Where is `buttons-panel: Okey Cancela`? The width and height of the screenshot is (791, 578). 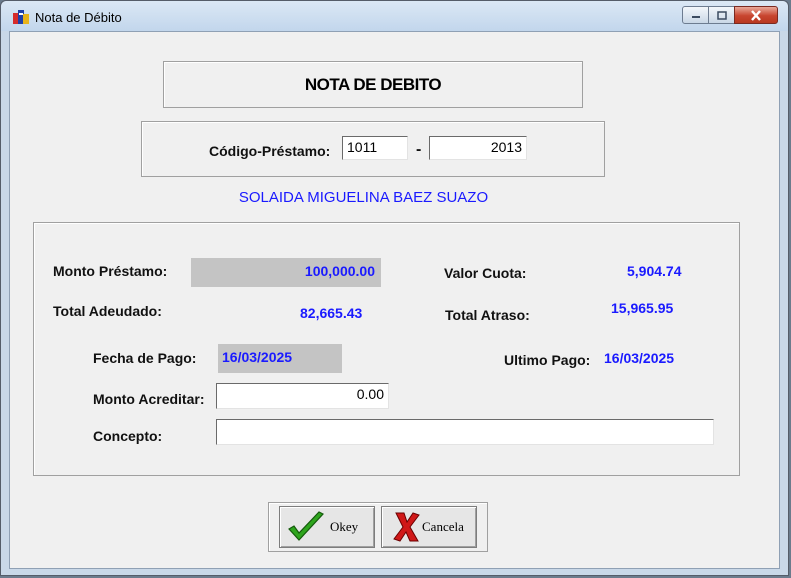 buttons-panel: Okey Cancela is located at coordinates (378, 527).